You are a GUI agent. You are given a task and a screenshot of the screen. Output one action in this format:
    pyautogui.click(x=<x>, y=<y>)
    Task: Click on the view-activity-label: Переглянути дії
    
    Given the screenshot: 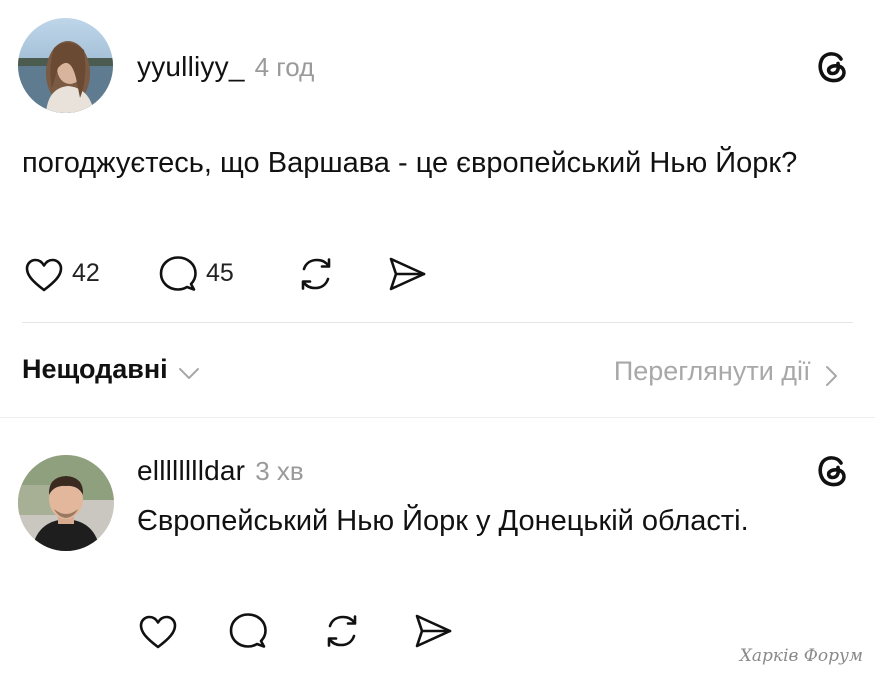 What is the action you would take?
    pyautogui.click(x=712, y=371)
    